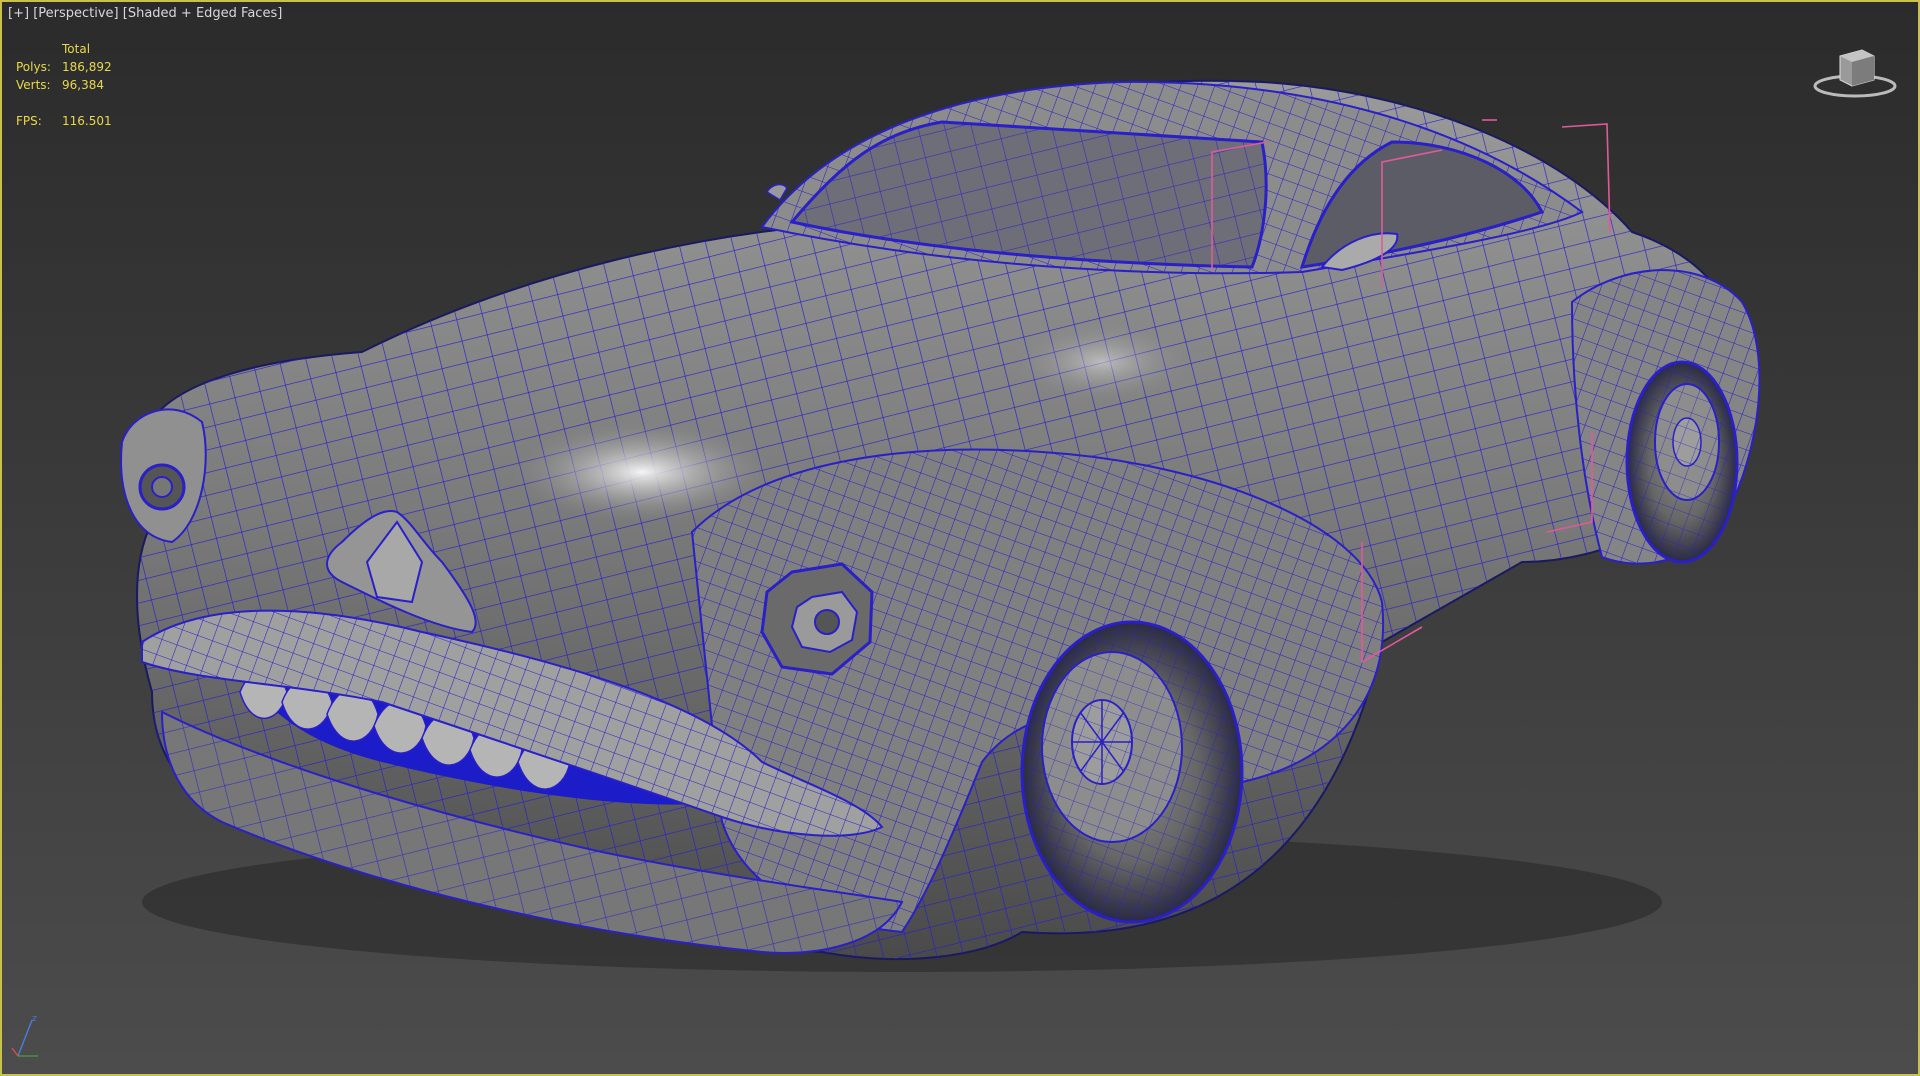  I want to click on xyz-axis-icon: z, so click(24, 1035).